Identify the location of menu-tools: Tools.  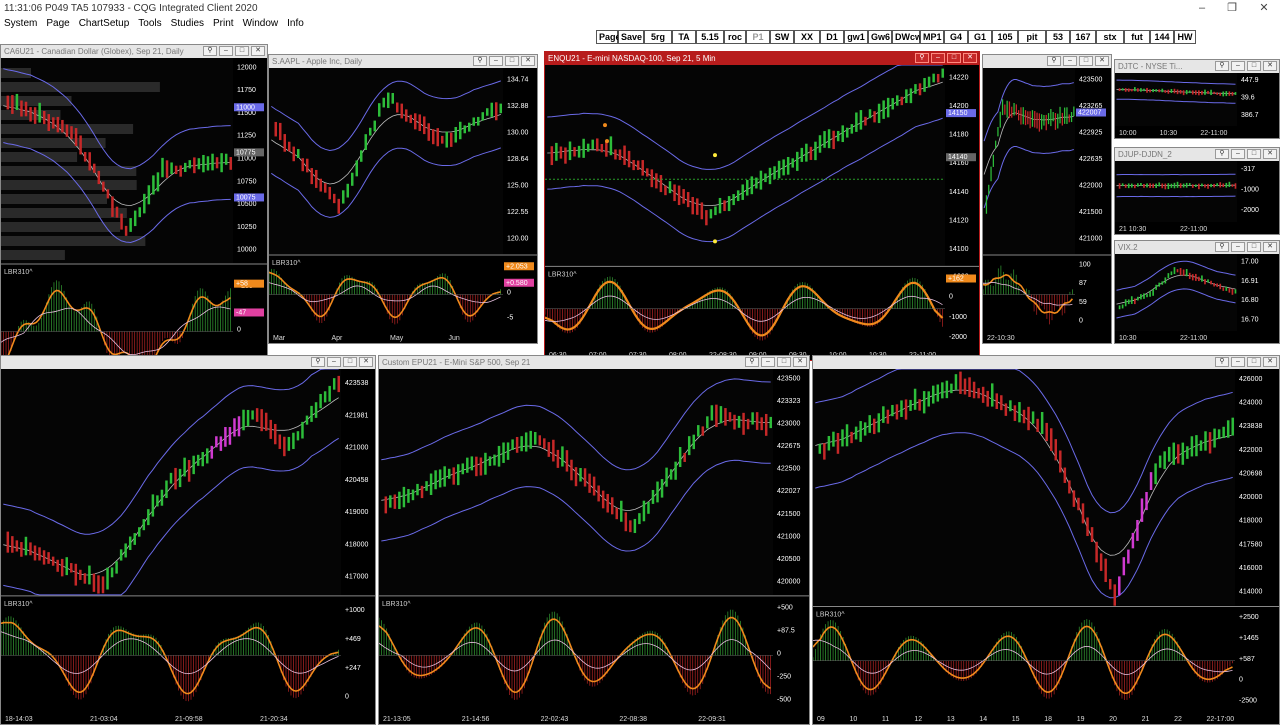
(149, 23).